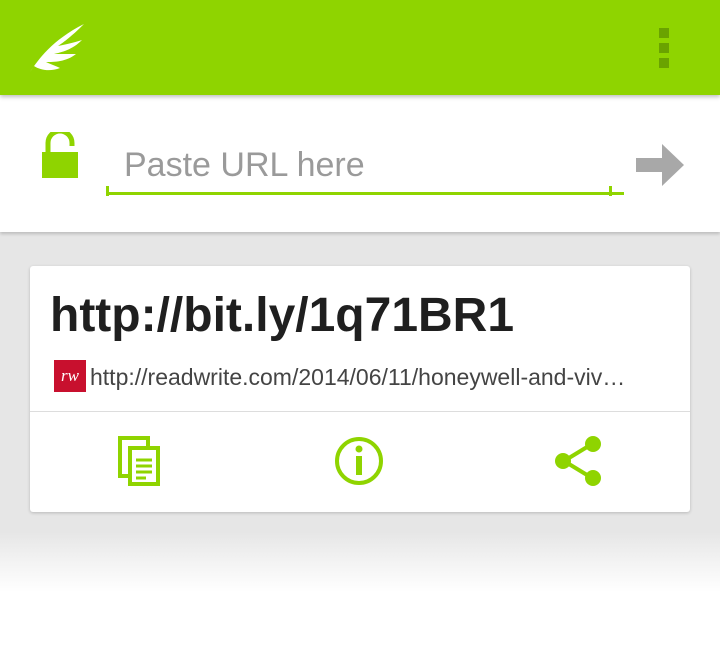 Image resolution: width=720 pixels, height=648 pixels. Describe the element at coordinates (70, 376) in the screenshot. I see `site-favicon: rw` at that location.